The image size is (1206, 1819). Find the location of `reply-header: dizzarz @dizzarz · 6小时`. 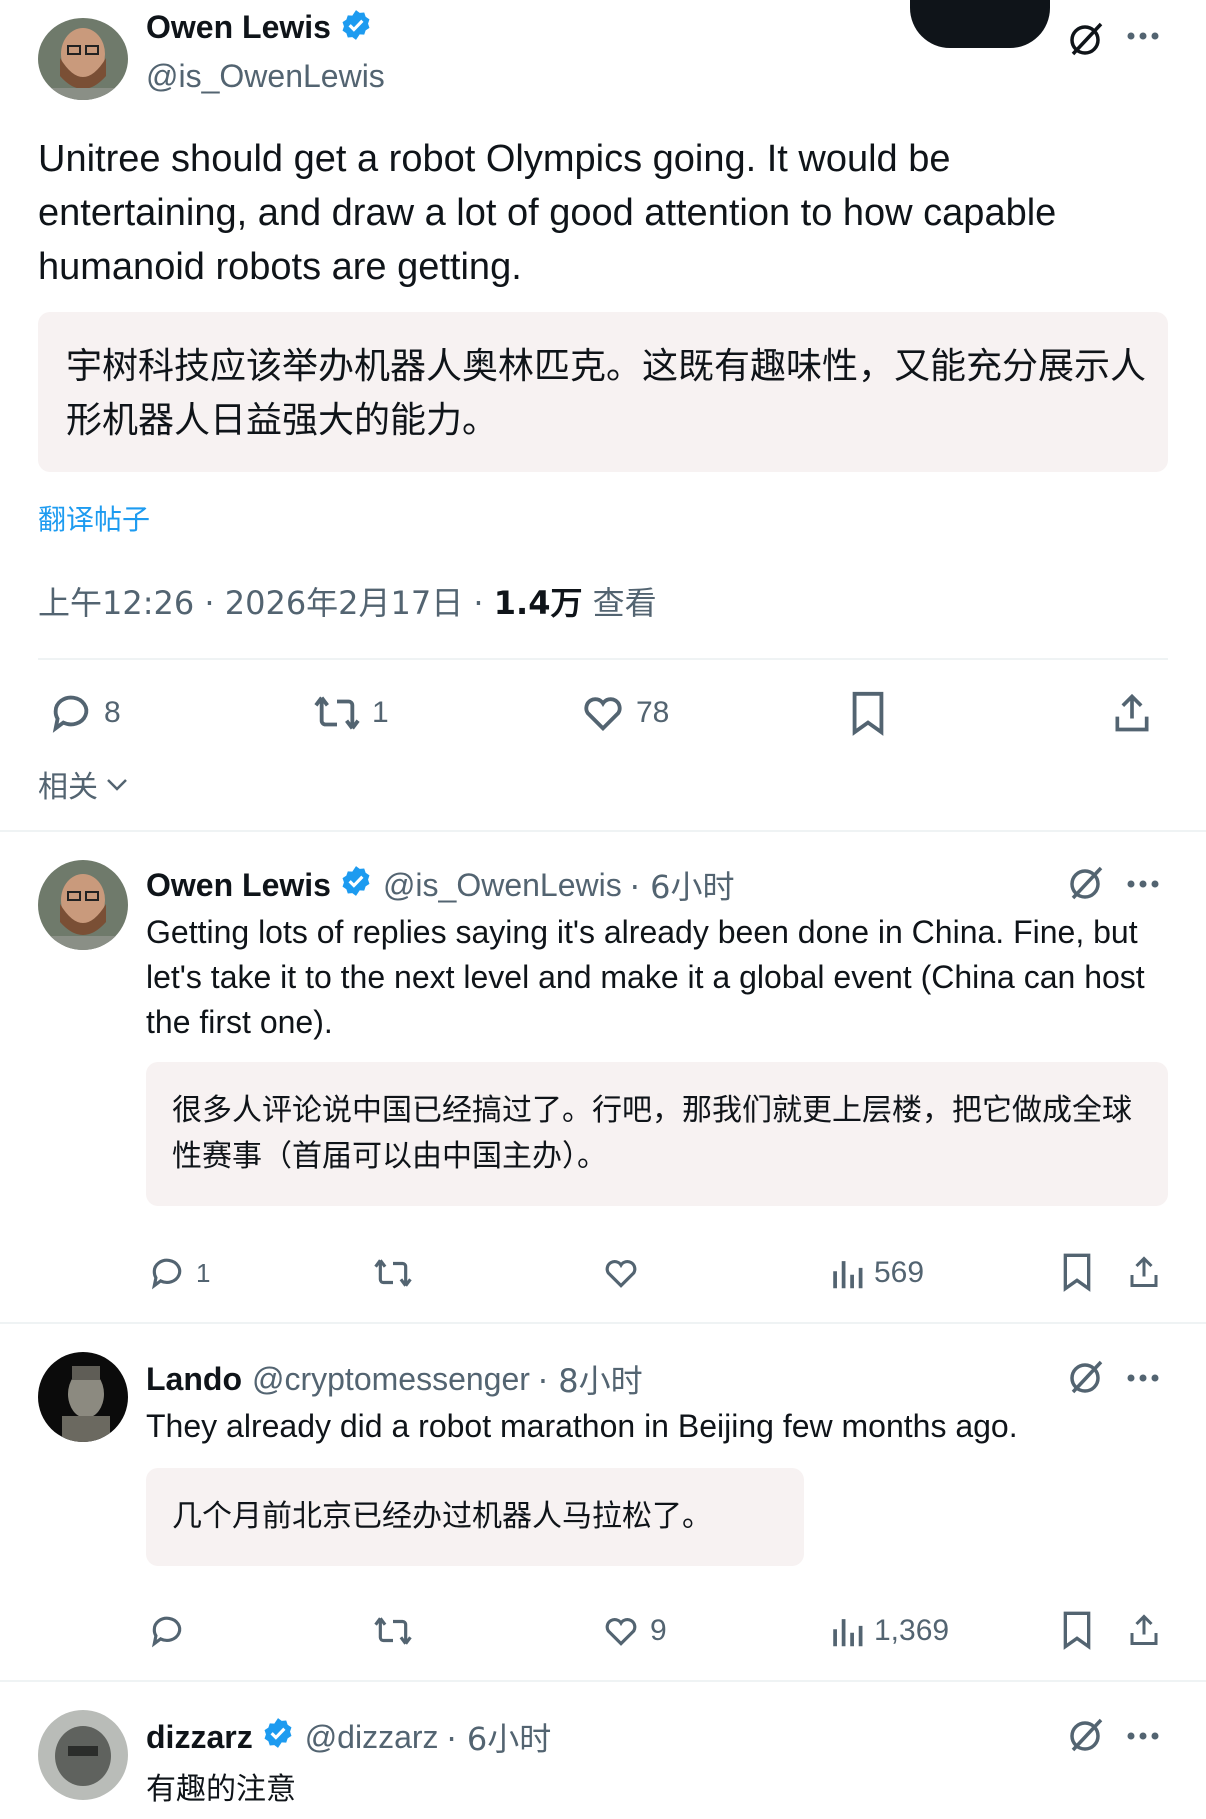

reply-header: dizzarz @dizzarz · 6小时 is located at coordinates (348, 1737).